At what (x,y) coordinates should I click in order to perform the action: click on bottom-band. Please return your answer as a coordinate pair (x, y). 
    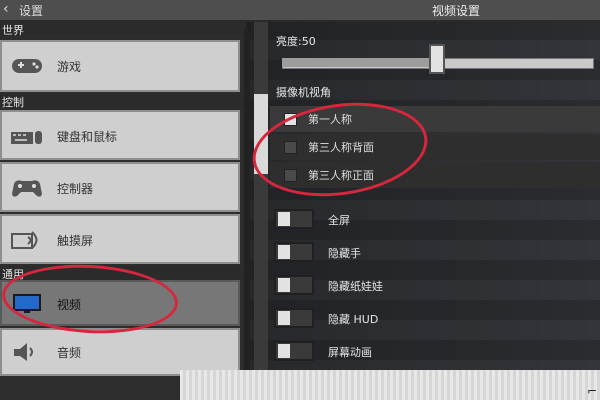
    Looking at the image, I should click on (390, 385).